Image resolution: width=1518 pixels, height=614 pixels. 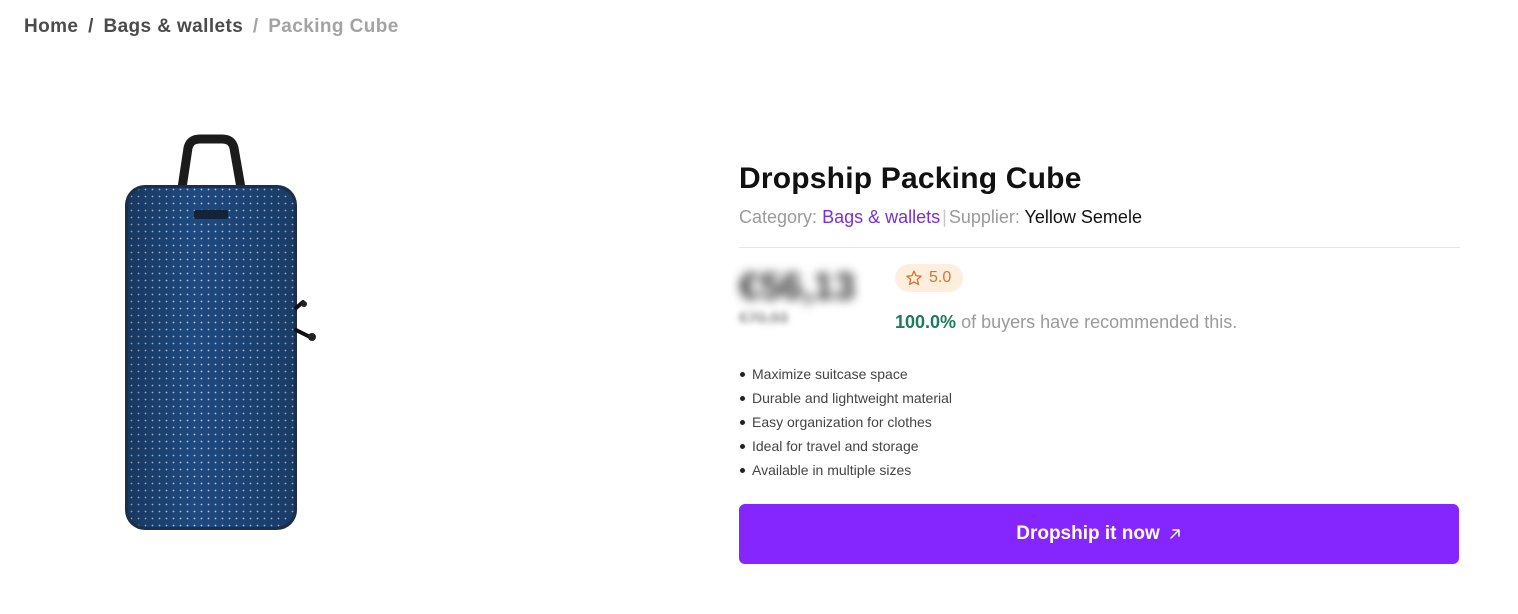 What do you see at coordinates (835, 446) in the screenshot?
I see `feature-text: Ideal for travel and storage` at bounding box center [835, 446].